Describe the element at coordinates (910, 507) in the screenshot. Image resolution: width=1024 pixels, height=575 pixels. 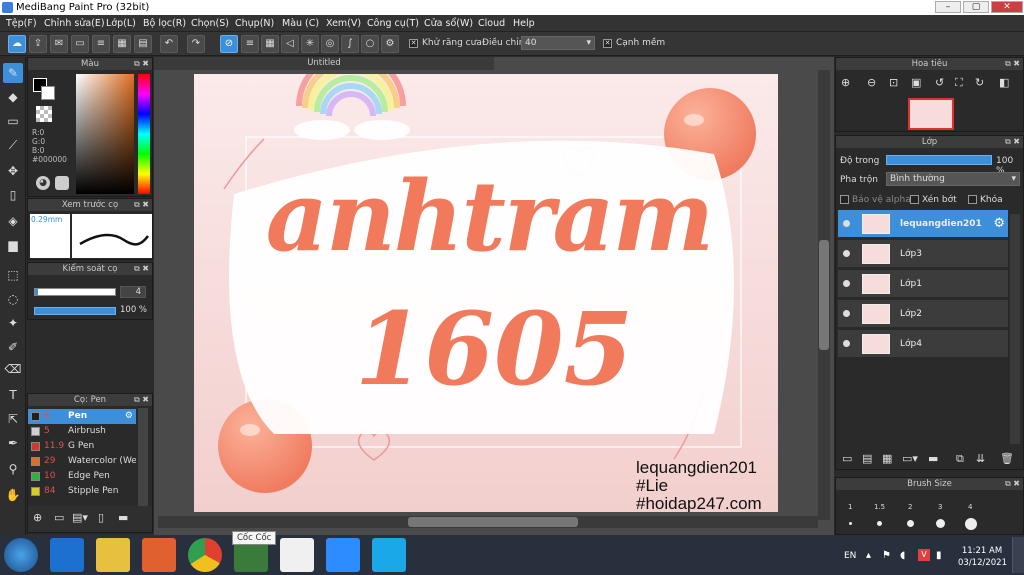
I see `brush-size-option: 2` at that location.